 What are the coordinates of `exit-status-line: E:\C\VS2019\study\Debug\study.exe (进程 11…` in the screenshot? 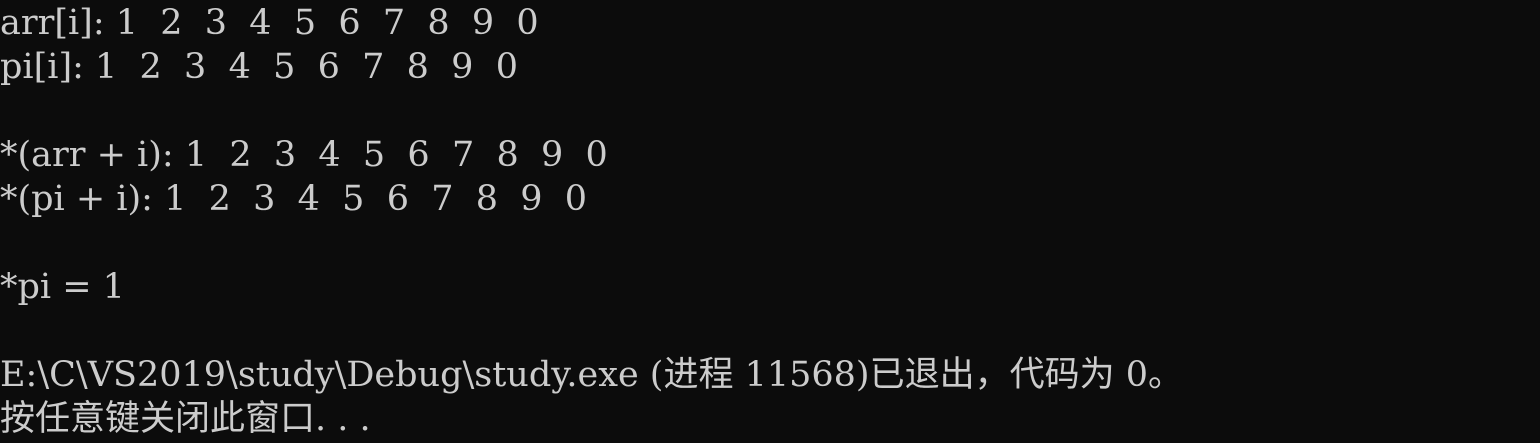 It's located at (591, 375).